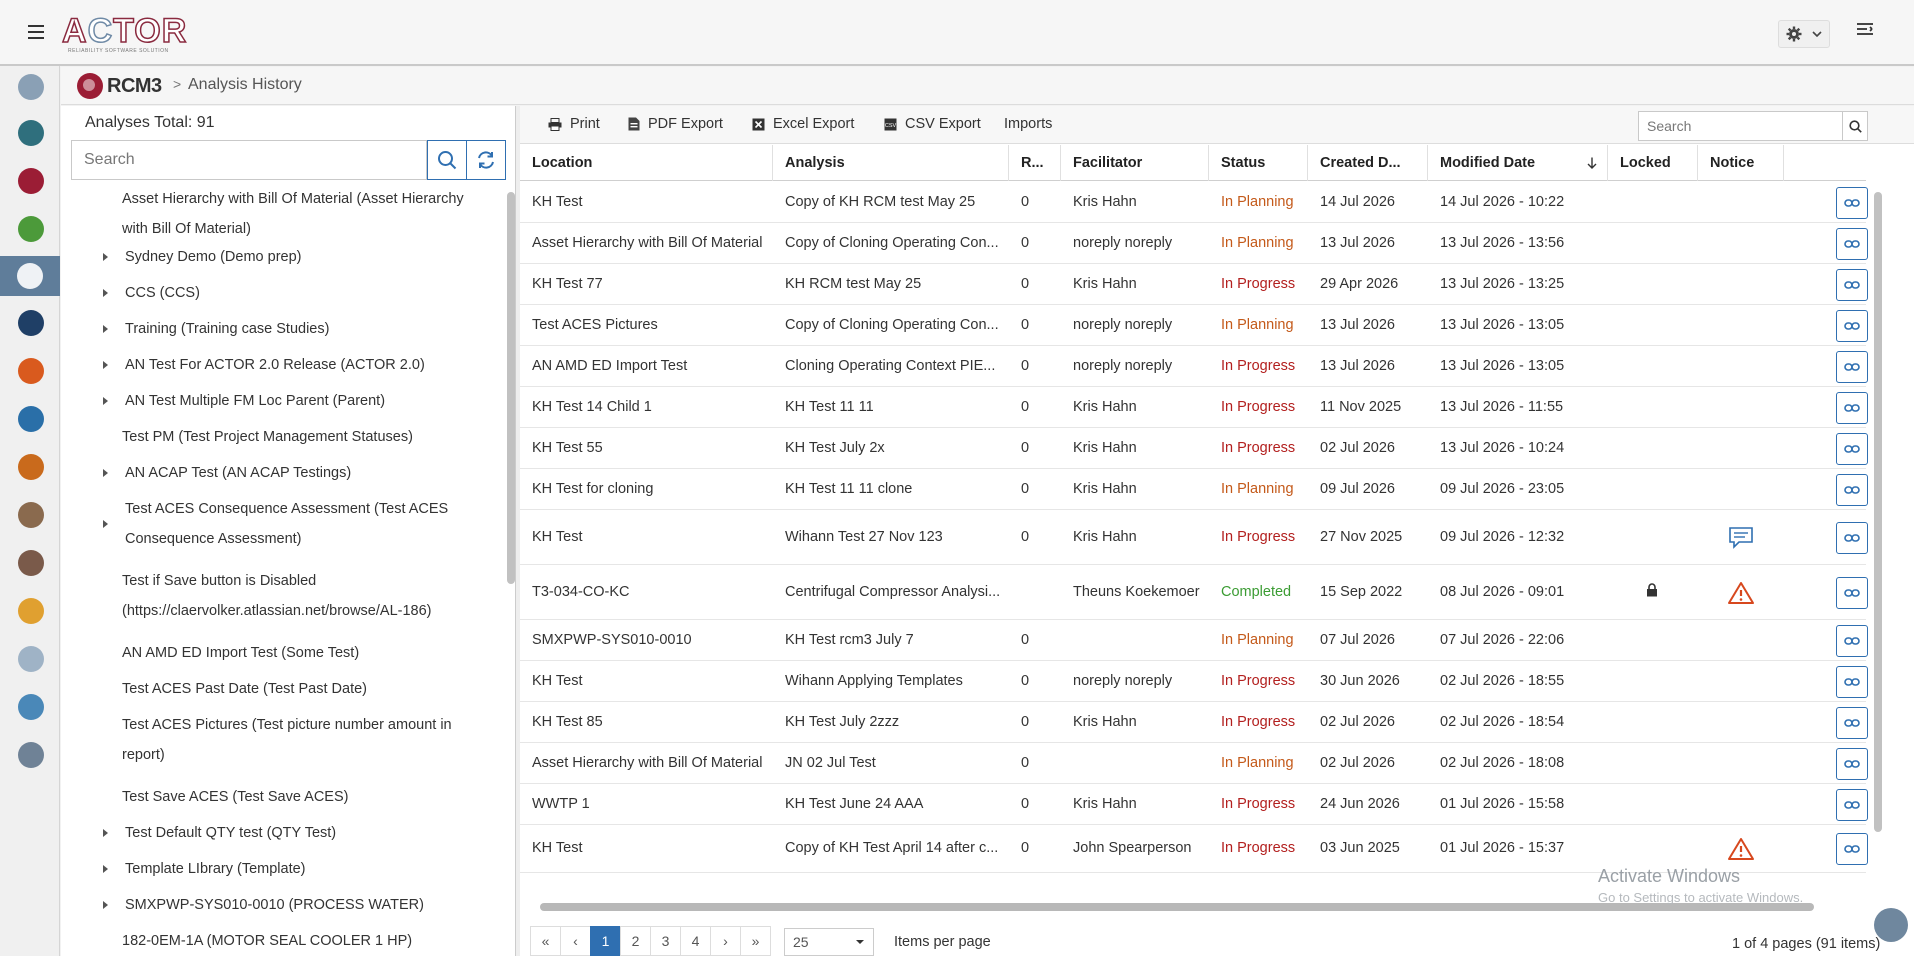 Image resolution: width=1914 pixels, height=956 pixels. What do you see at coordinates (829, 942) in the screenshot?
I see `page-size-select: 25` at bounding box center [829, 942].